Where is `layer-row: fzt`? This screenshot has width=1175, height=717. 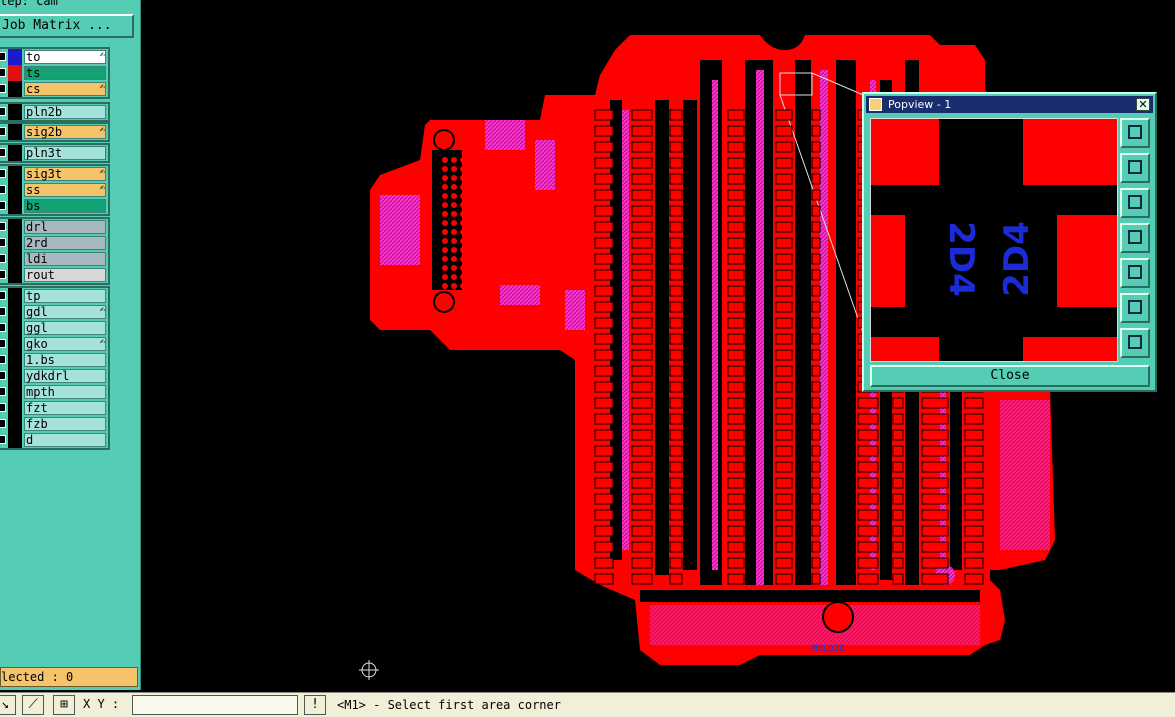
layer-row: fzt is located at coordinates (54, 408).